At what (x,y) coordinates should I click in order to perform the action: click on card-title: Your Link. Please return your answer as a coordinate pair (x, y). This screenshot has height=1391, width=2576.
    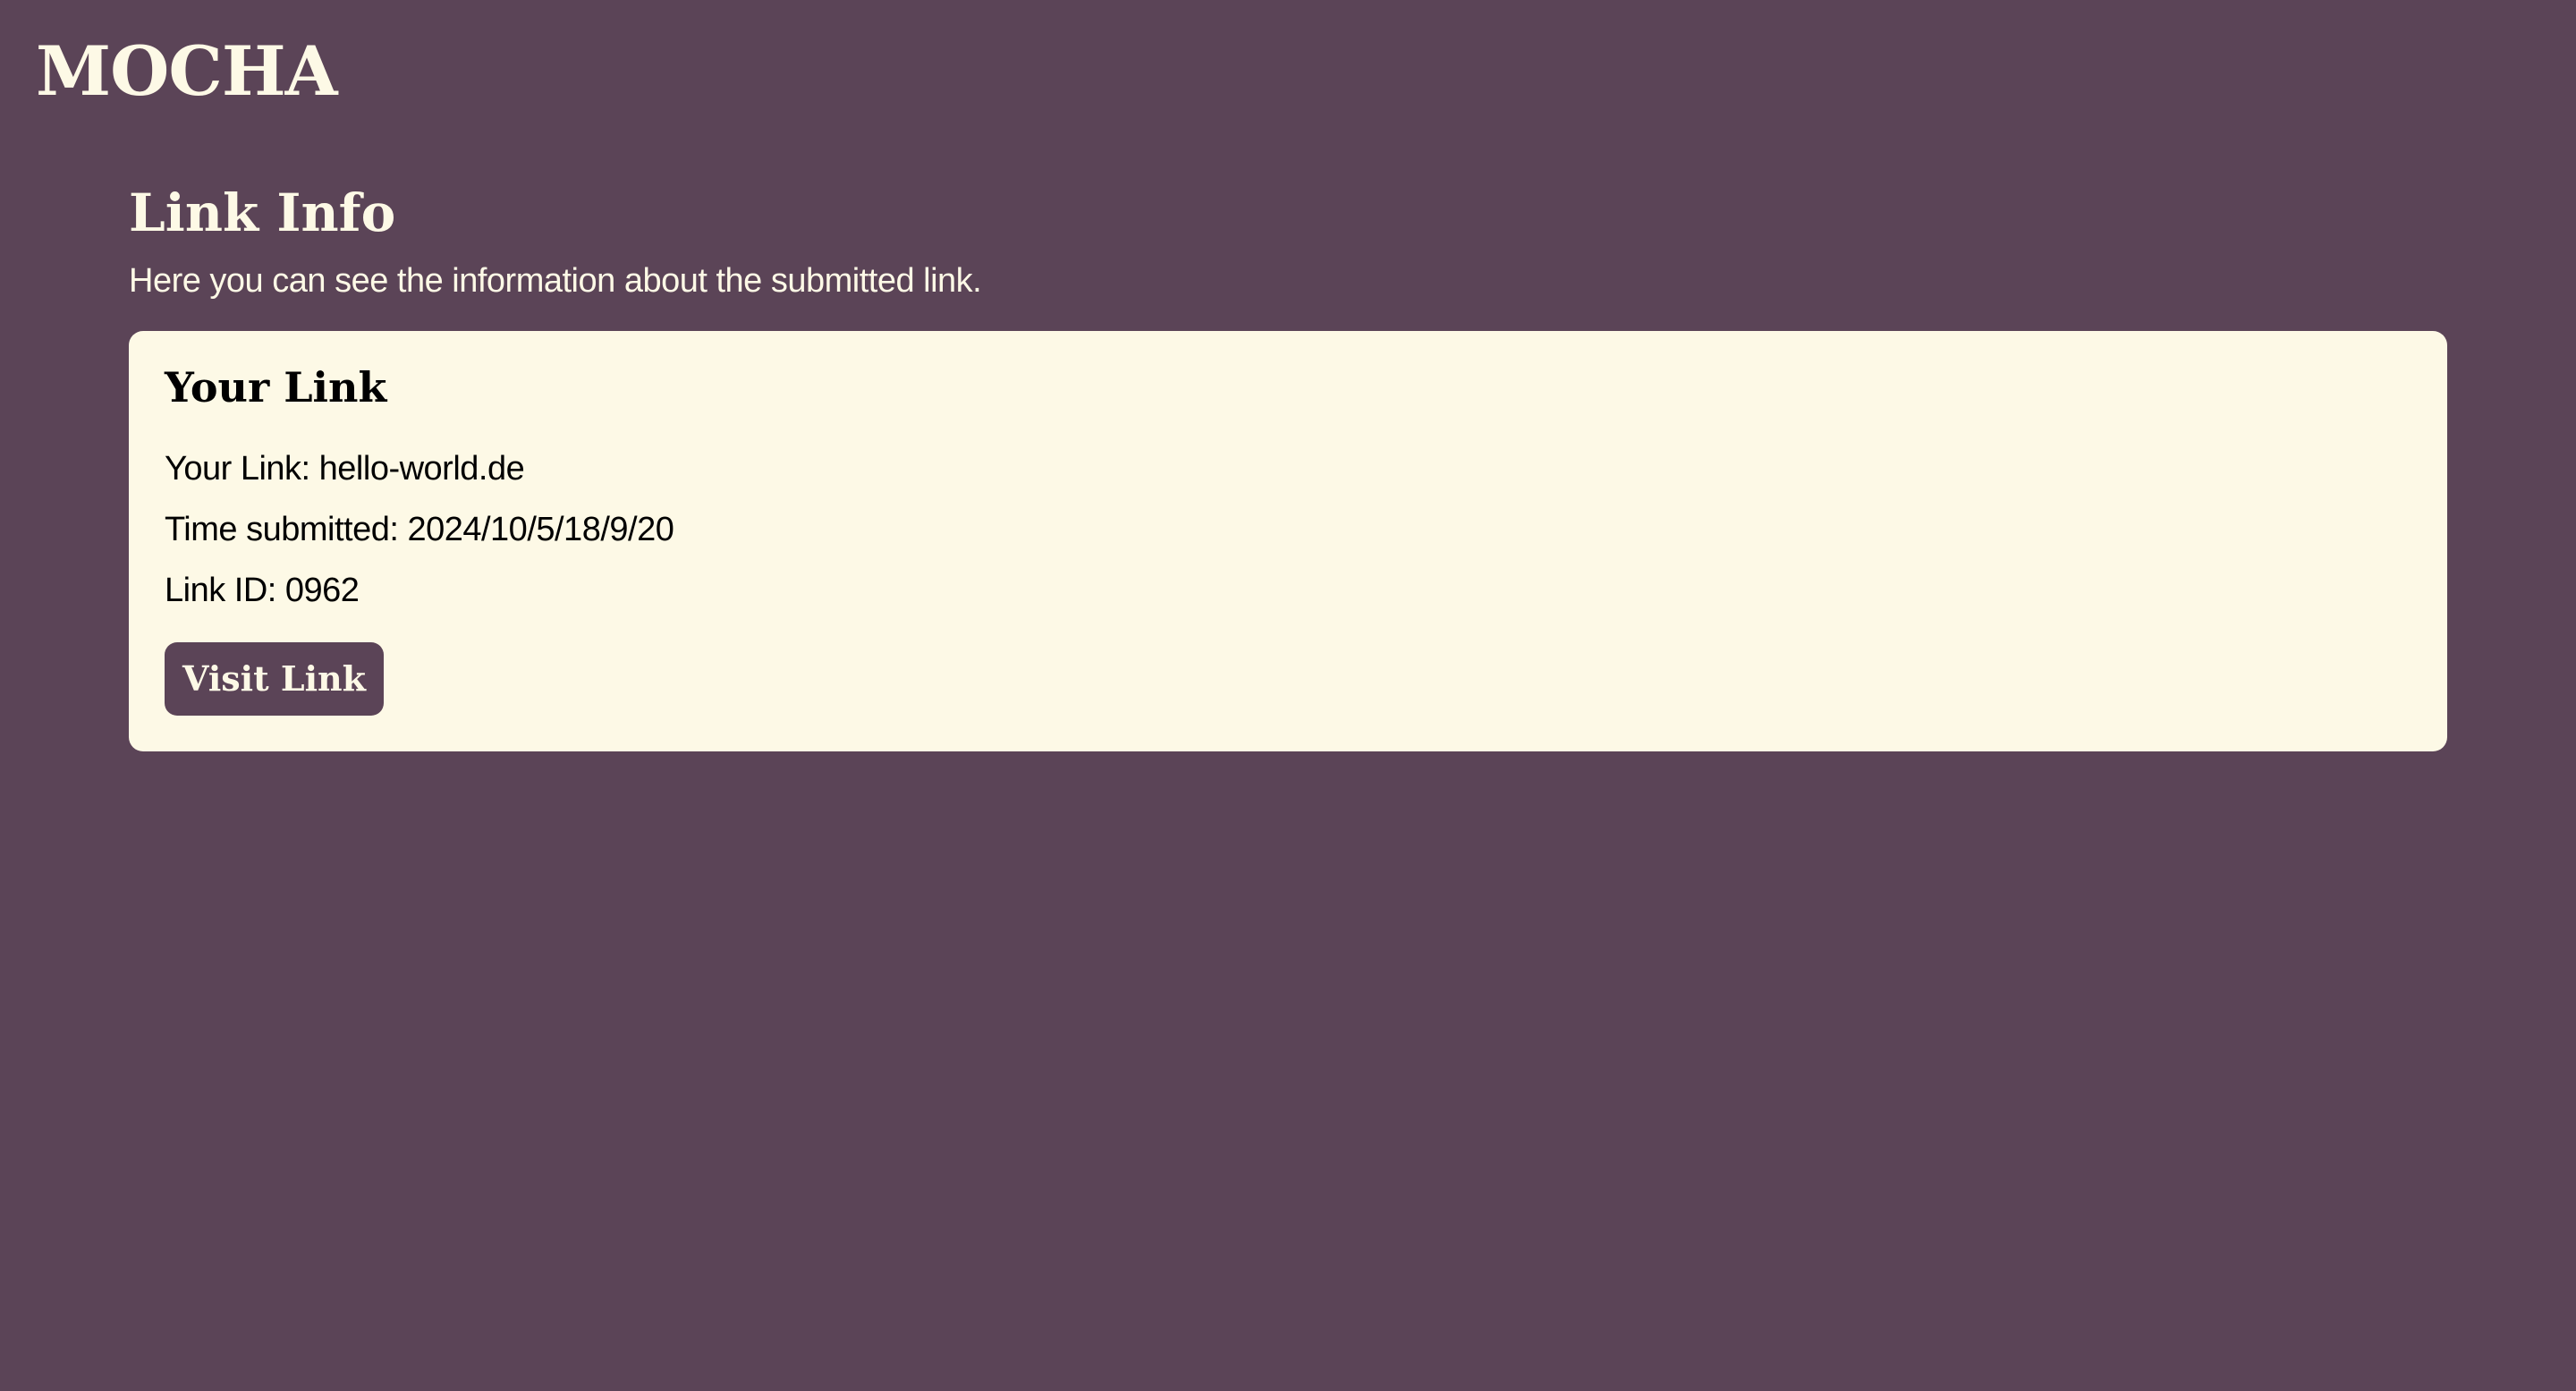
    Looking at the image, I should click on (276, 387).